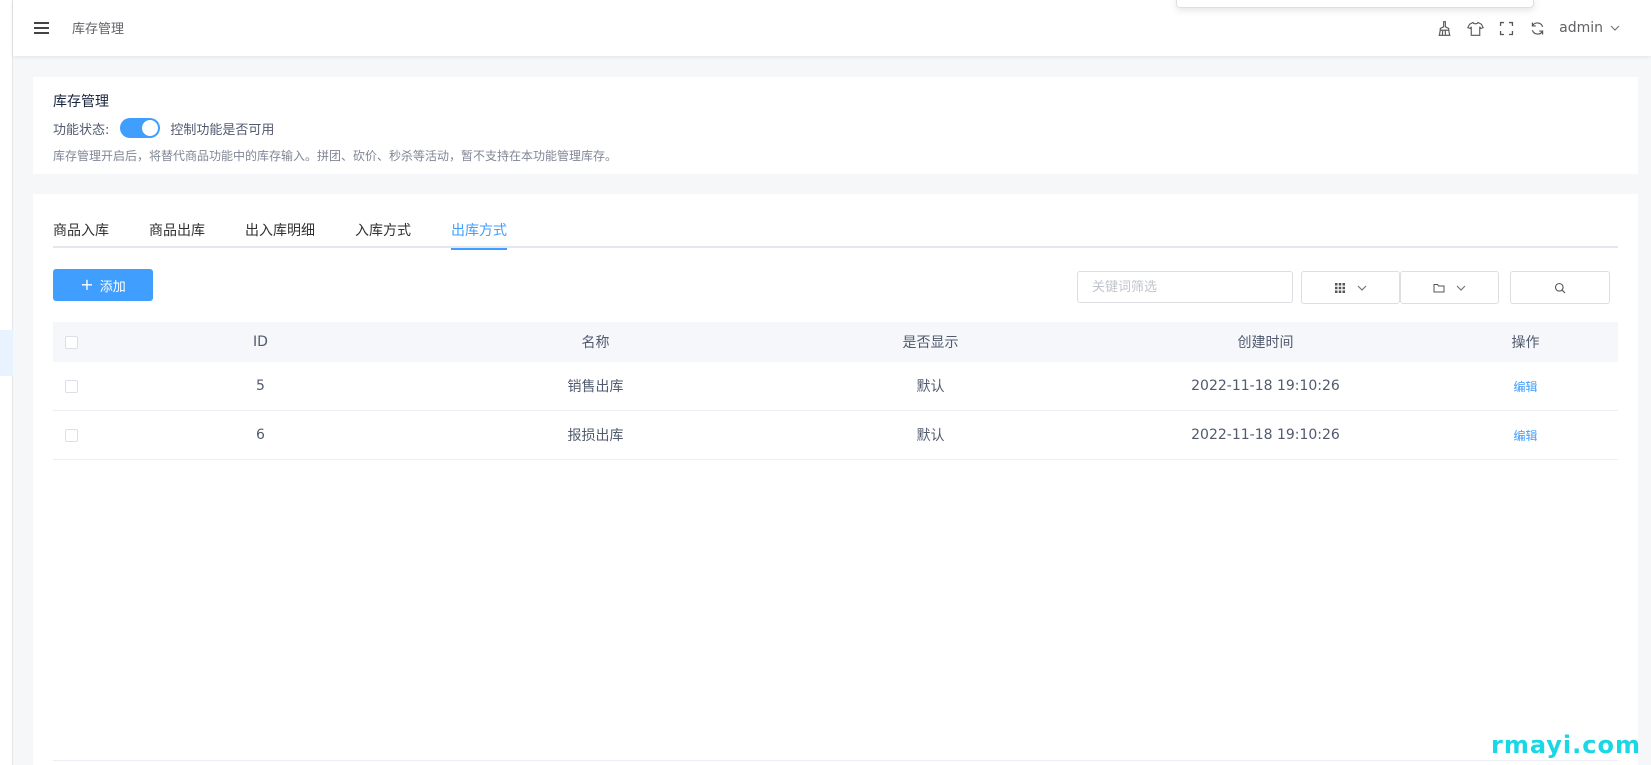 The width and height of the screenshot is (1651, 765). I want to click on header-name: 名称, so click(595, 343).